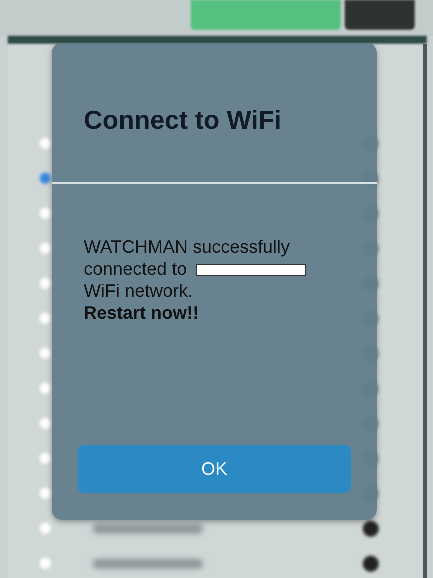 The width and height of the screenshot is (433, 578). What do you see at coordinates (142, 313) in the screenshot?
I see `restart-text: Restart now!!` at bounding box center [142, 313].